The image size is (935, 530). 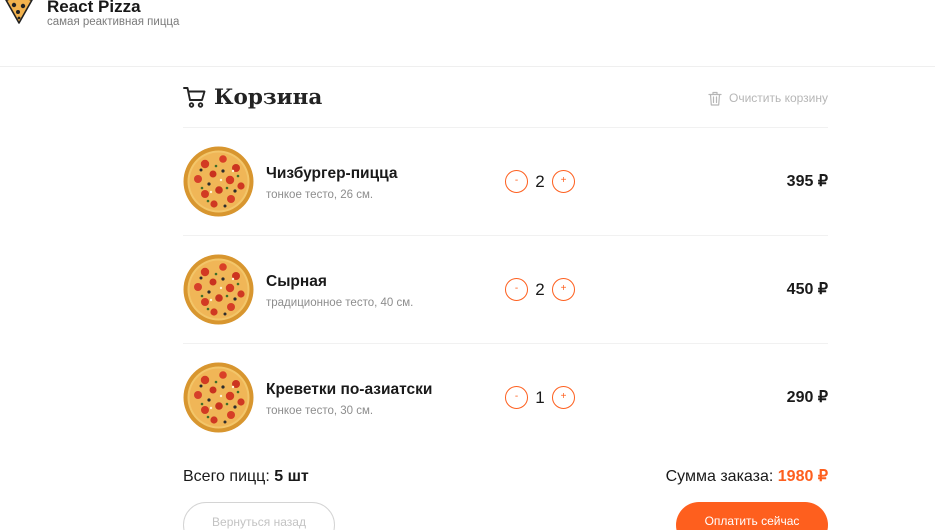 I want to click on clear-cart-button: Очистить корзину, so click(x=768, y=98).